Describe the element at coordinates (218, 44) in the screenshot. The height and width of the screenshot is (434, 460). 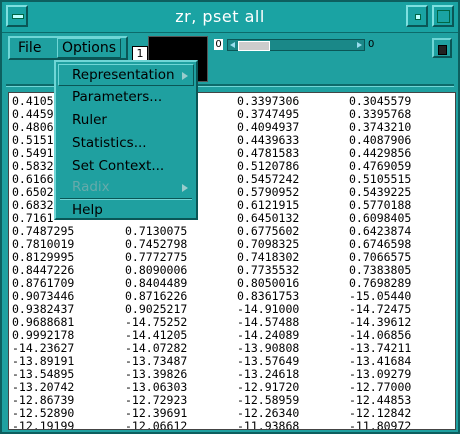
I see `slider-min-value: 0` at that location.